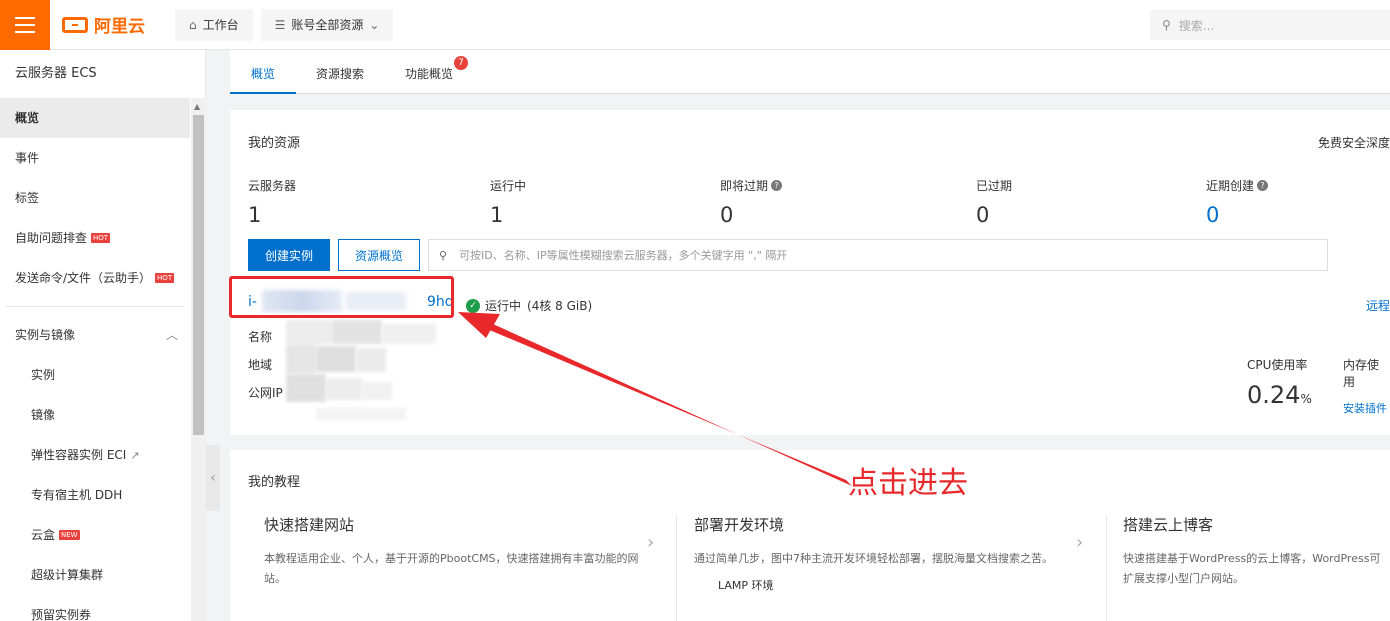  What do you see at coordinates (666, 403) in the screenshot?
I see `annotation-arrow-shaft` at bounding box center [666, 403].